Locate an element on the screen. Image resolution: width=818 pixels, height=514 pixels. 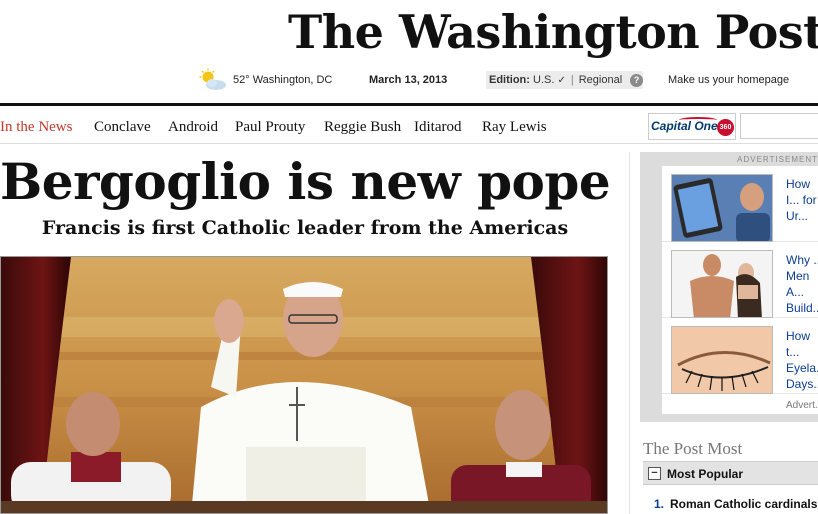
lead-headline: Bergoglio is new pope is located at coordinates (305, 181).